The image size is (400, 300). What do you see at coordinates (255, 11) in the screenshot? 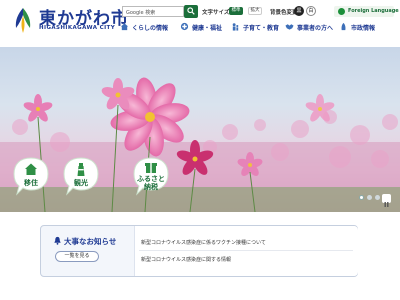
I see `font-size-large-button: 拡大` at bounding box center [255, 11].